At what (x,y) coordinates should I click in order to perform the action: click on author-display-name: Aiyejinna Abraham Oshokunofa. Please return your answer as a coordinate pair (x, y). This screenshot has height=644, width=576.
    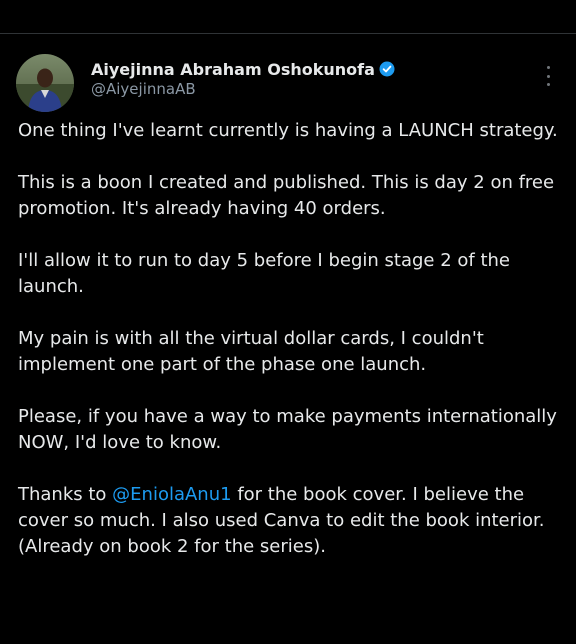
    Looking at the image, I should click on (233, 69).